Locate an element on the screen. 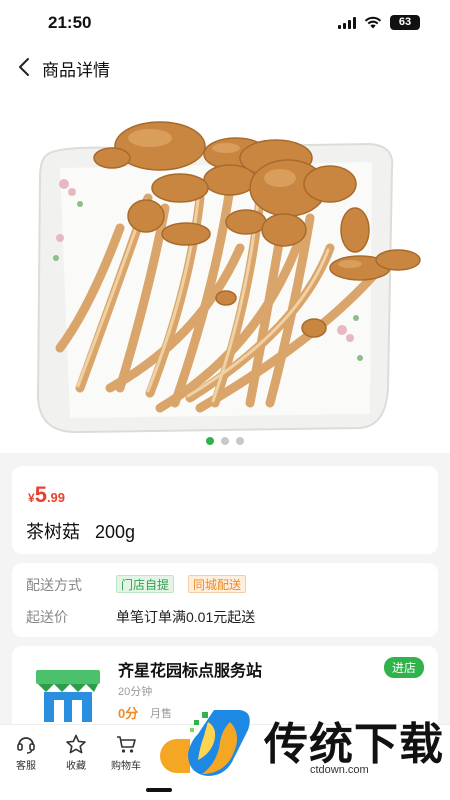 The width and height of the screenshot is (450, 800). store-monthly-sales: 月售 is located at coordinates (161, 714).